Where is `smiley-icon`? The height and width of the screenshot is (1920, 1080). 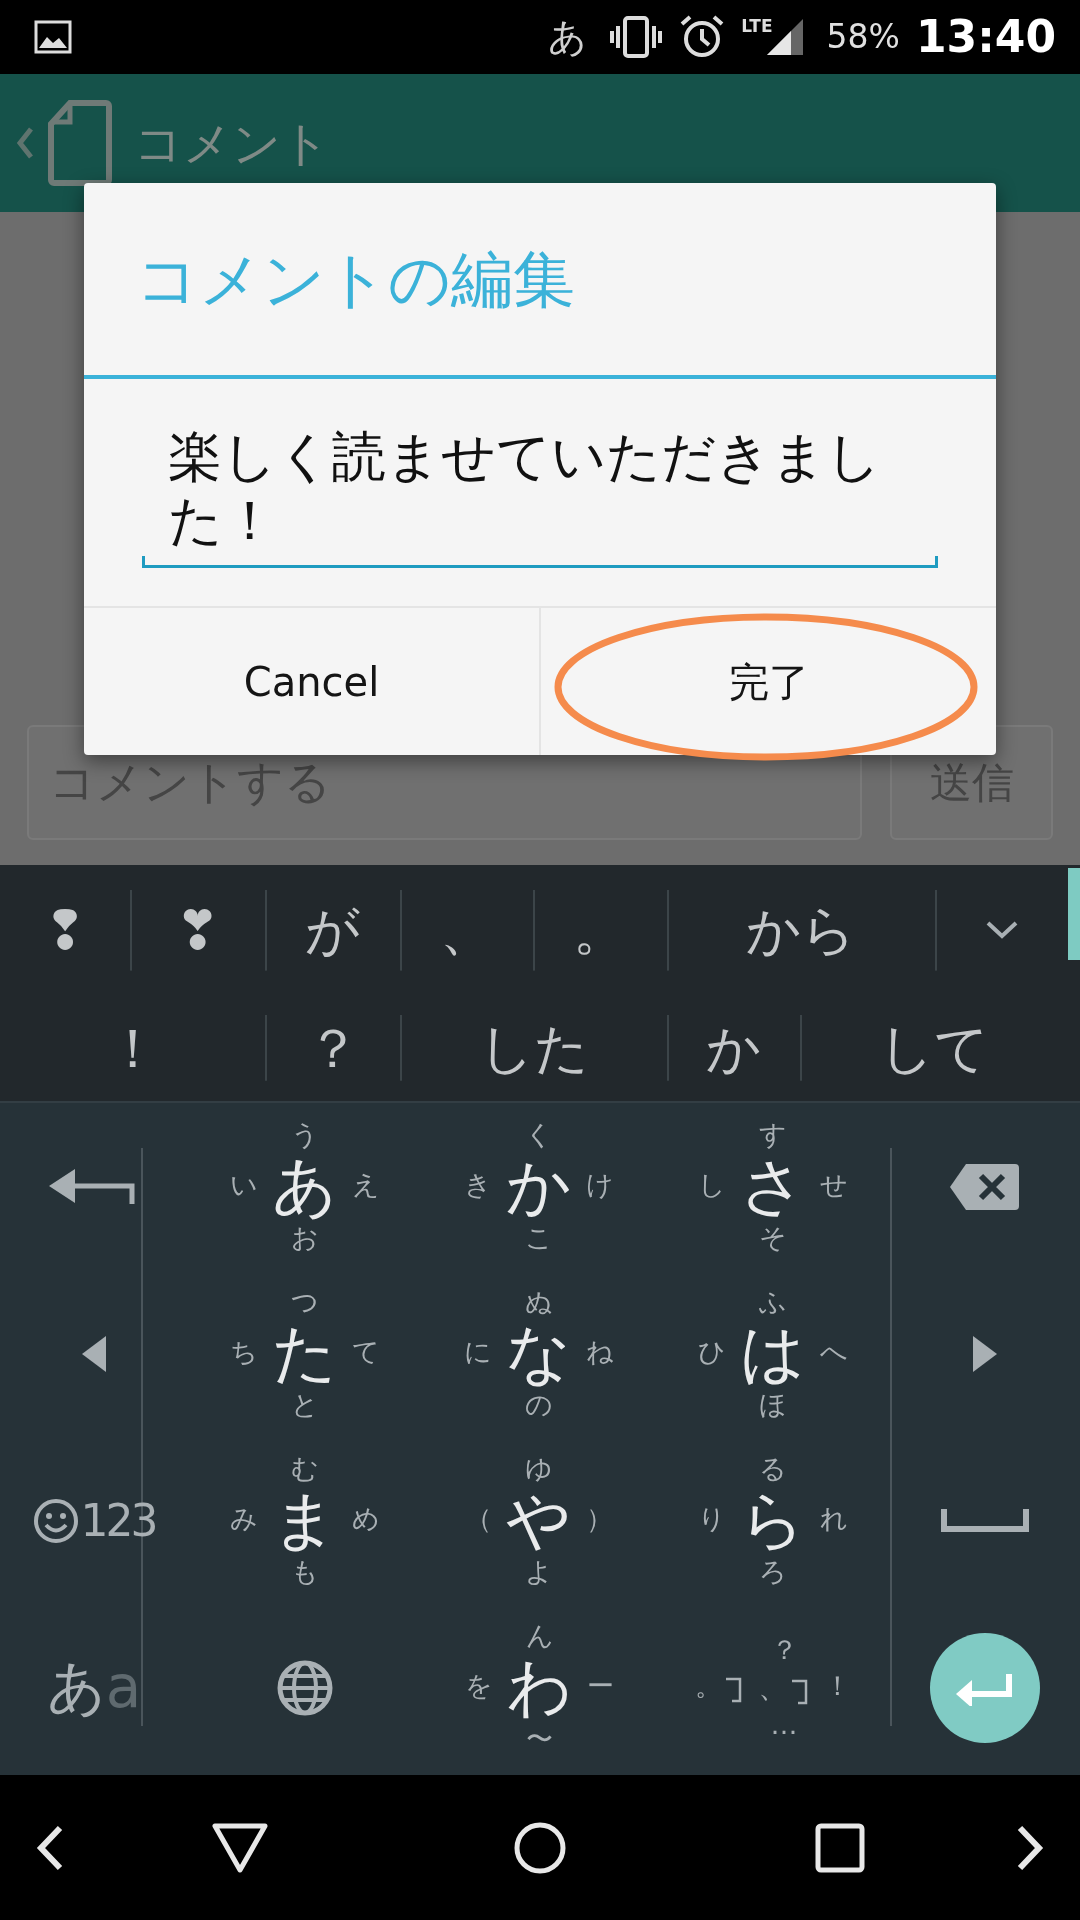
smiley-icon is located at coordinates (55, 1520).